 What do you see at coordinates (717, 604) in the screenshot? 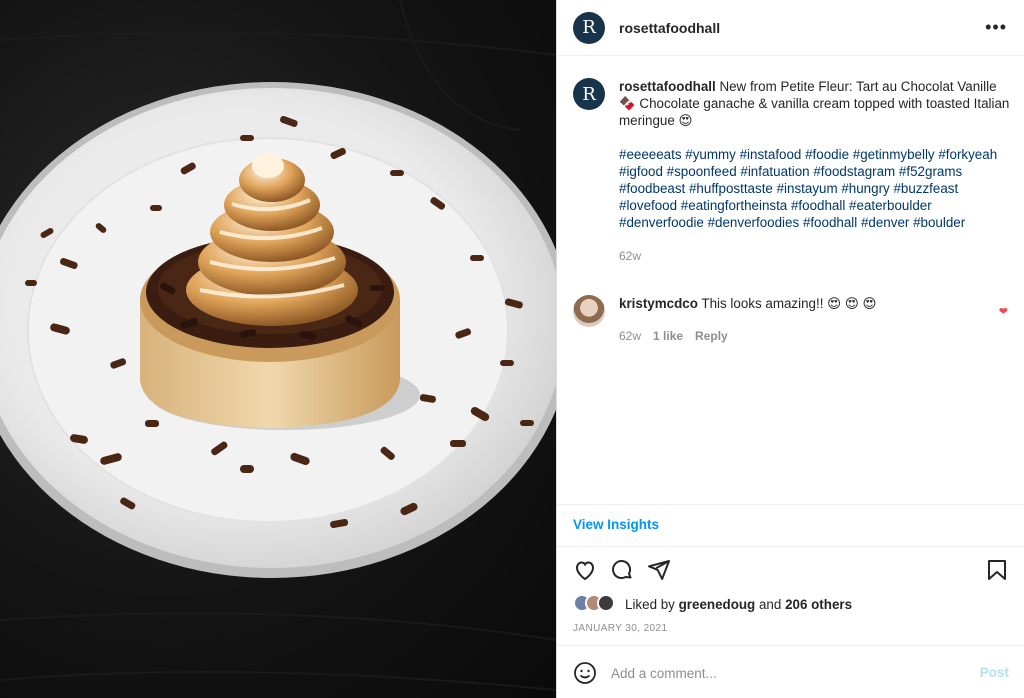
I see `liked-by-user: greenedoug` at bounding box center [717, 604].